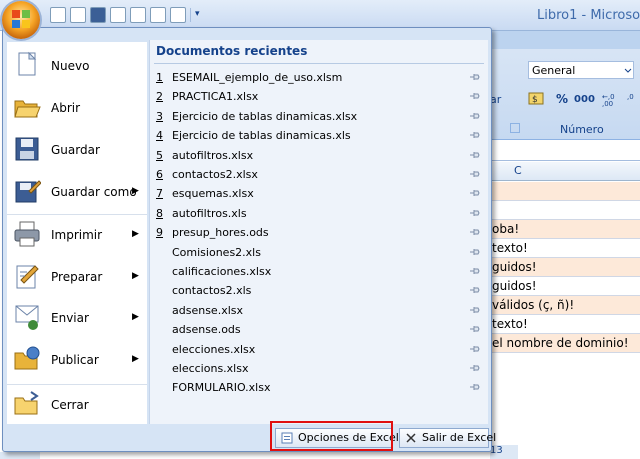 The image size is (640, 459). I want to click on recent-document-item: FORMULARIO.xlsx, so click(319, 387).